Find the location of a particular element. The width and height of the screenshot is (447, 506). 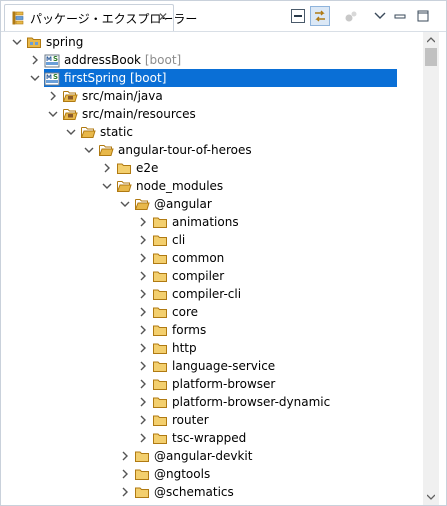

folder-open-icon is located at coordinates (124, 186).